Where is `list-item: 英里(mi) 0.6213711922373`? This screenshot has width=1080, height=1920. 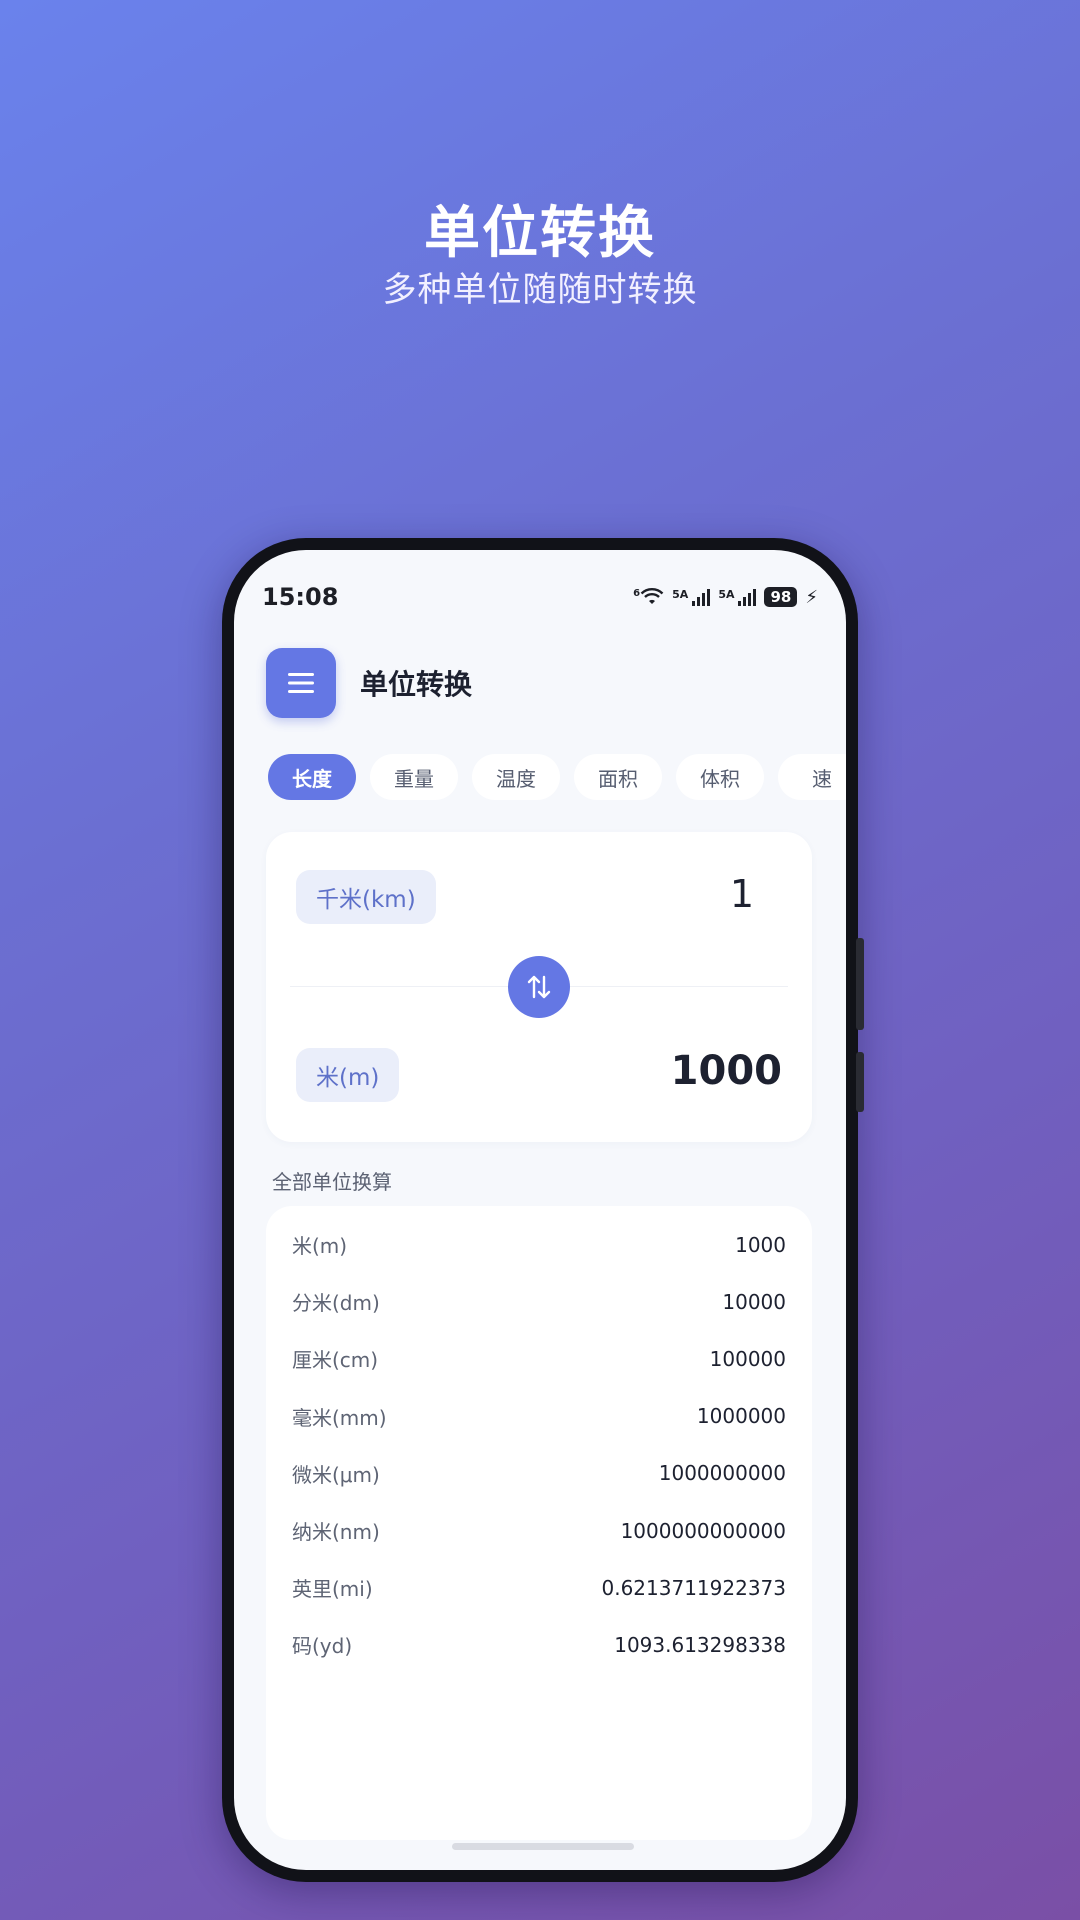 list-item: 英里(mi) 0.6213711922373 is located at coordinates (539, 1587).